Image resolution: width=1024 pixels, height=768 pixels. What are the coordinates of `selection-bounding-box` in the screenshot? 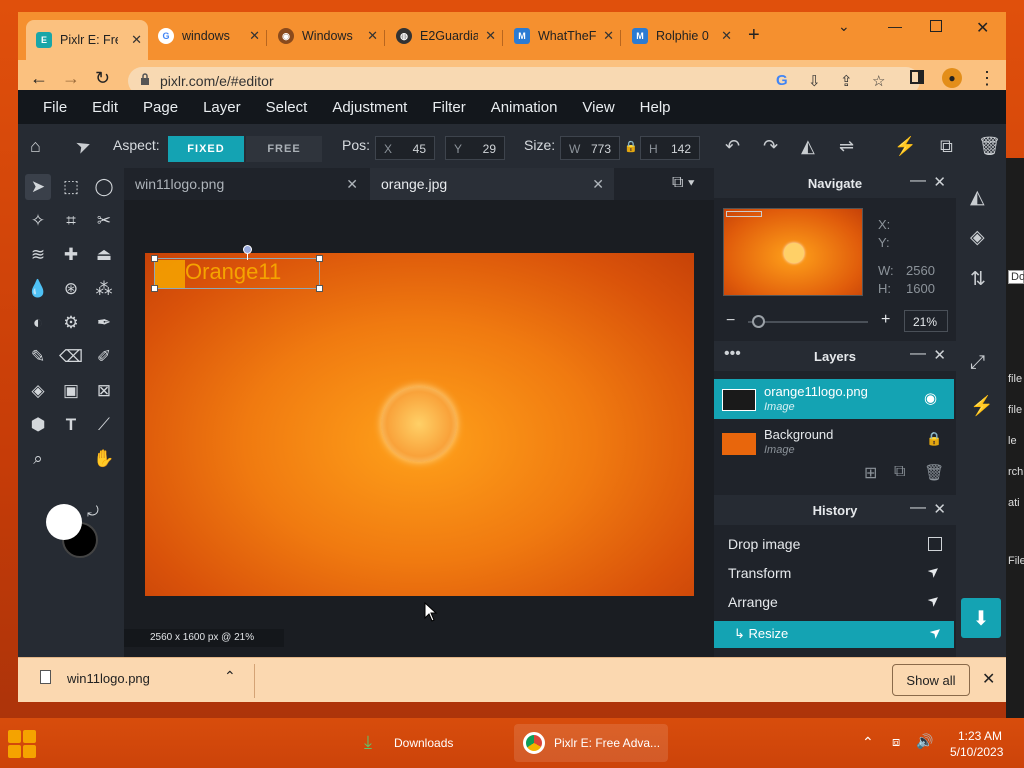 It's located at (237, 268).